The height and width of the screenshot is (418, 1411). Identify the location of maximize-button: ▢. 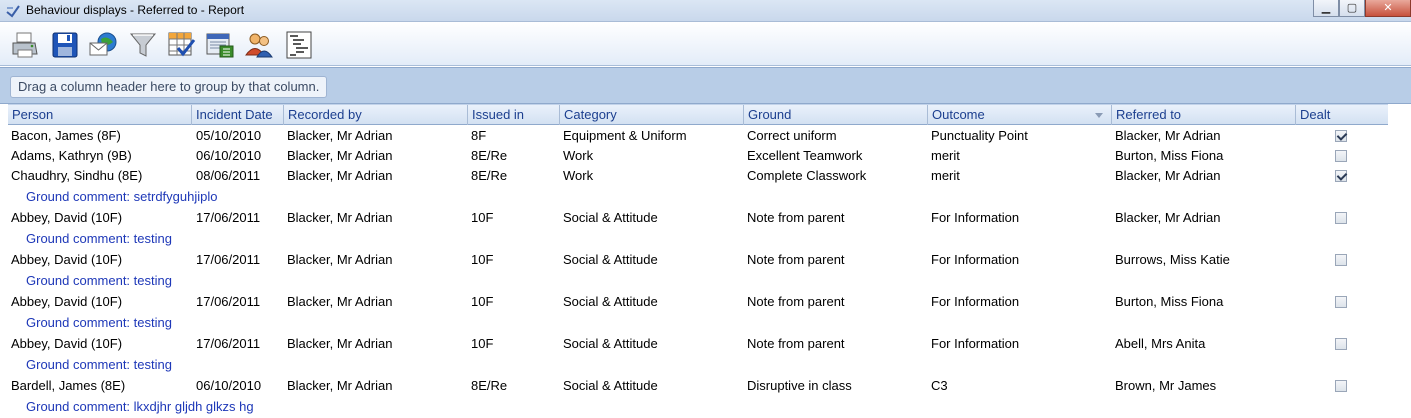
(1352, 8).